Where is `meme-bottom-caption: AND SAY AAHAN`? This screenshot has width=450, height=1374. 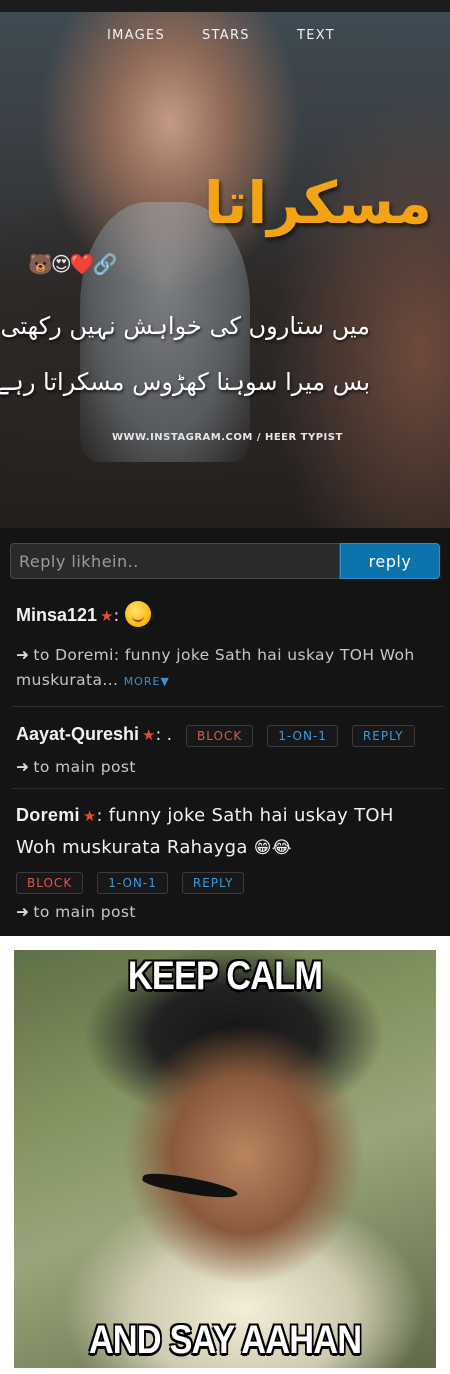
meme-bottom-caption: AND SAY AAHAN is located at coordinates (225, 1340).